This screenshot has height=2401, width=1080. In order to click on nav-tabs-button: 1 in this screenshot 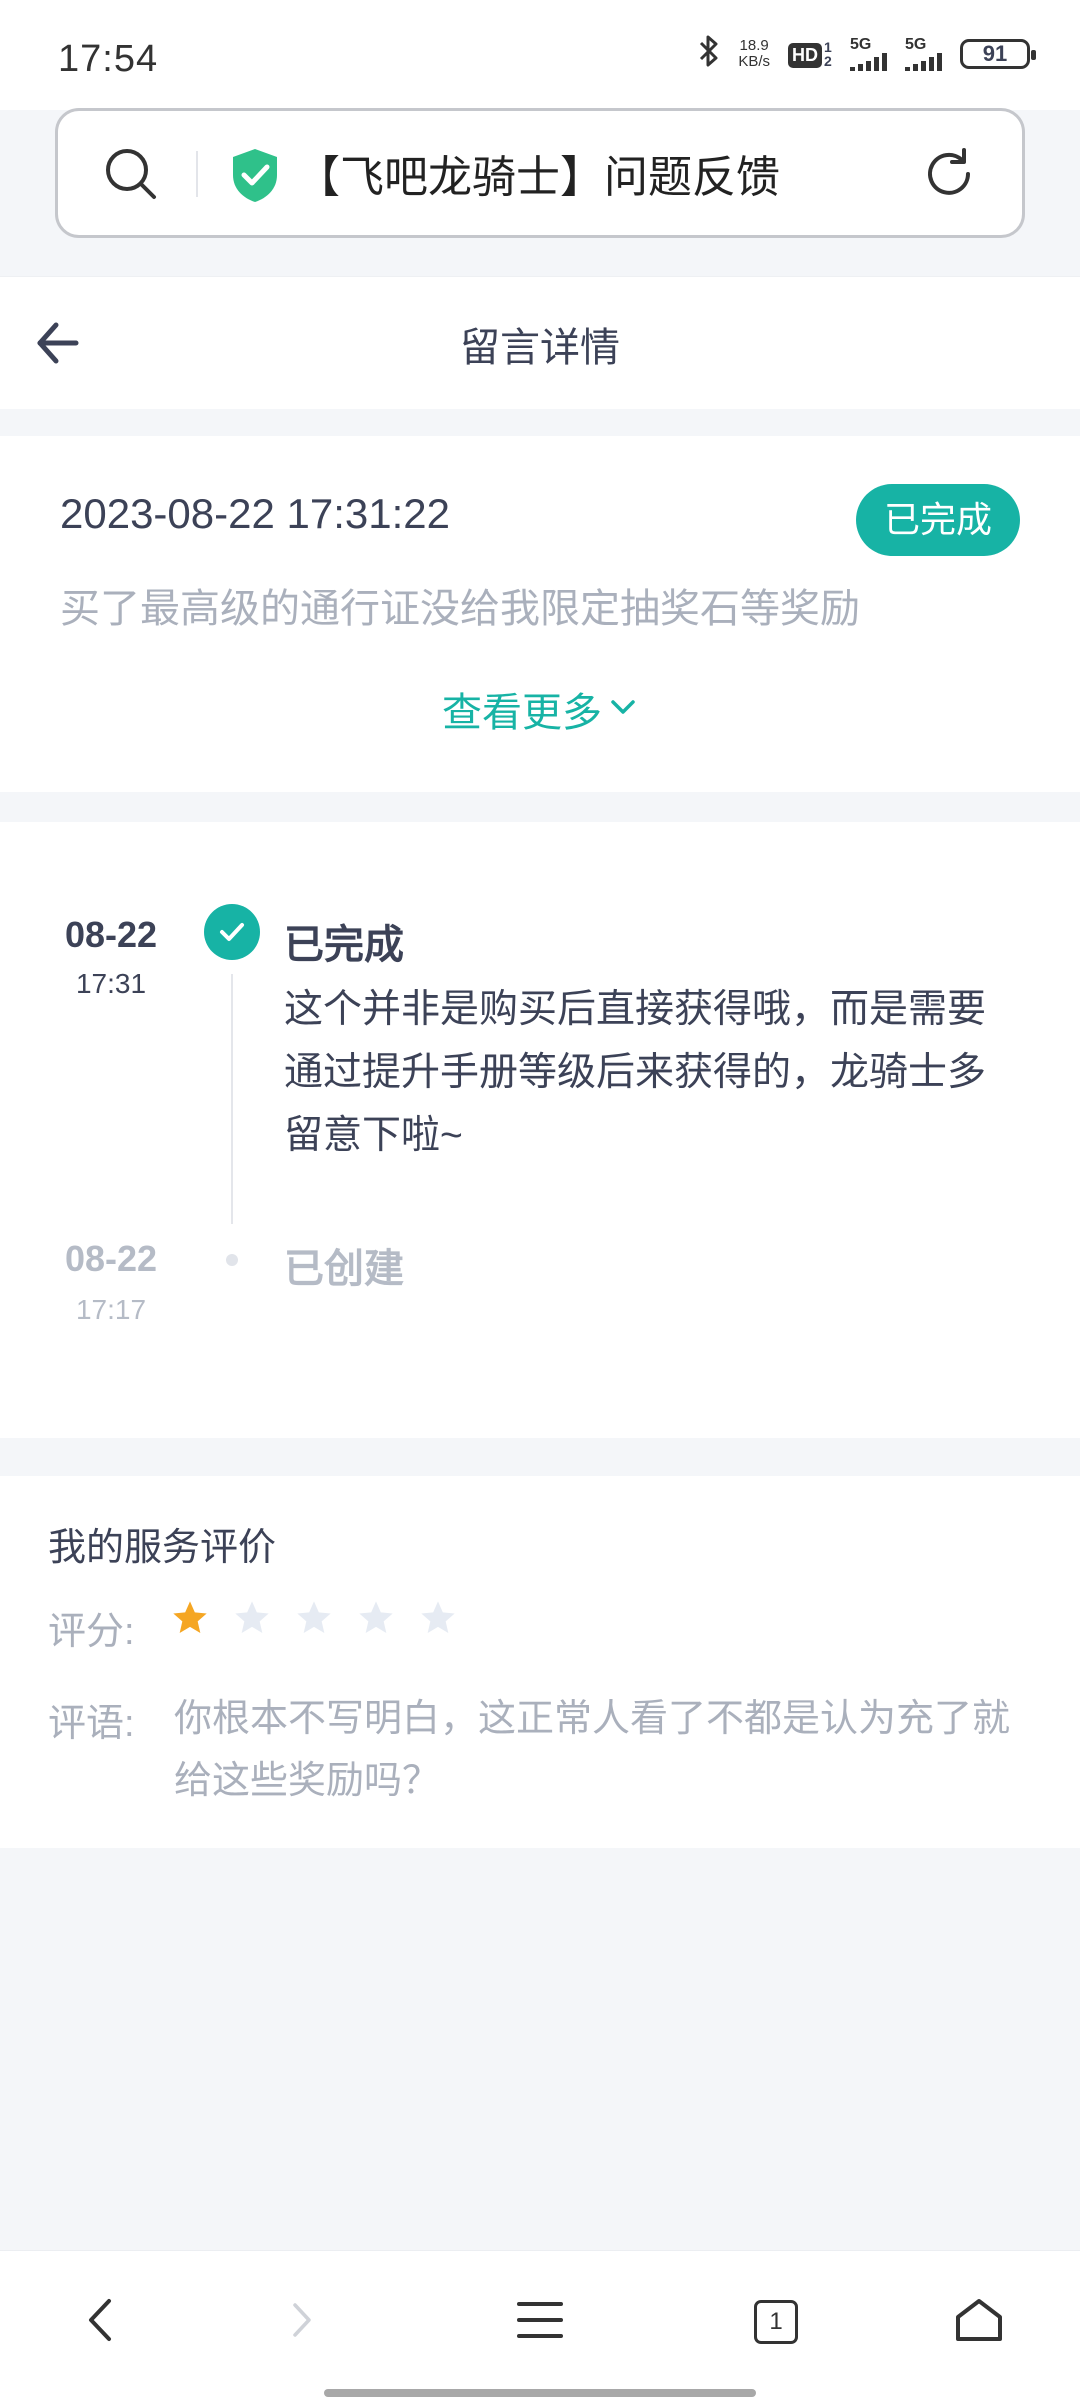, I will do `click(776, 2322)`.